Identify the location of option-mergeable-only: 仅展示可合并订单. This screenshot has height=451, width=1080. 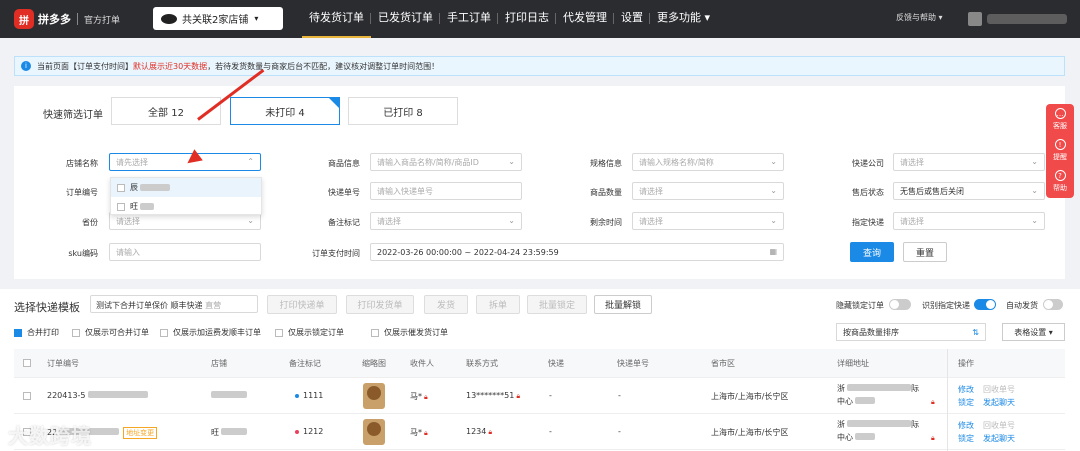
(110, 332).